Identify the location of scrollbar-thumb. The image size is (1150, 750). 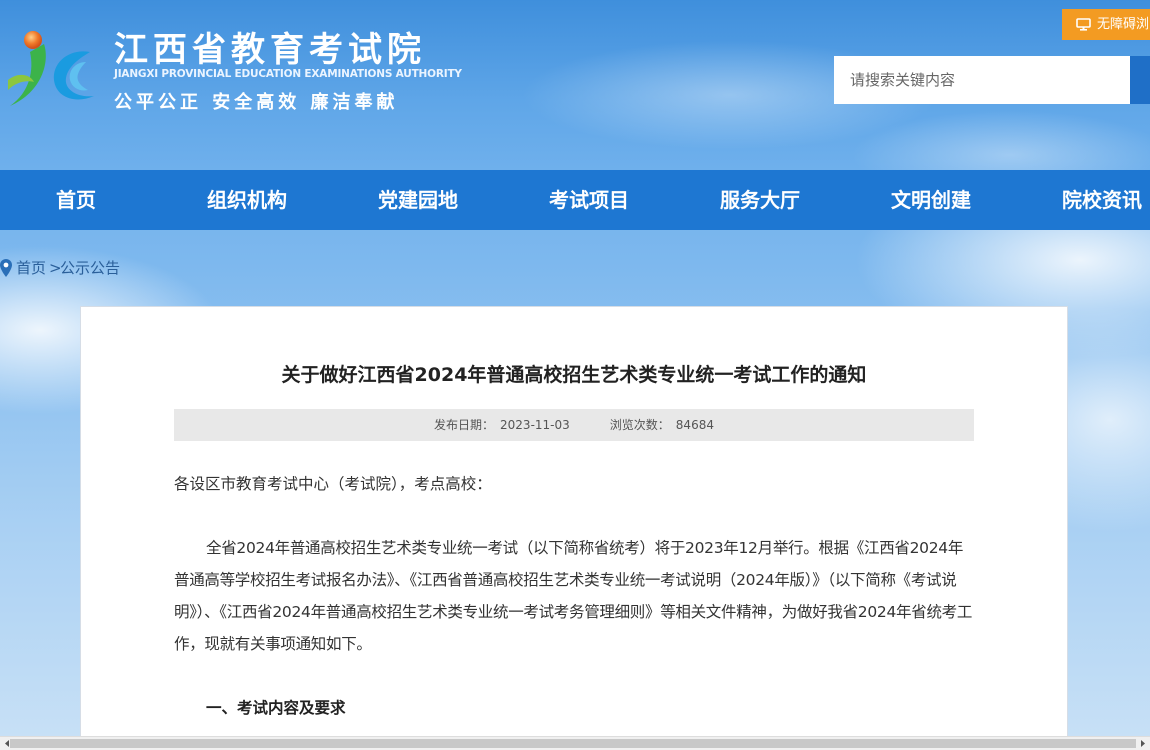
(573, 743).